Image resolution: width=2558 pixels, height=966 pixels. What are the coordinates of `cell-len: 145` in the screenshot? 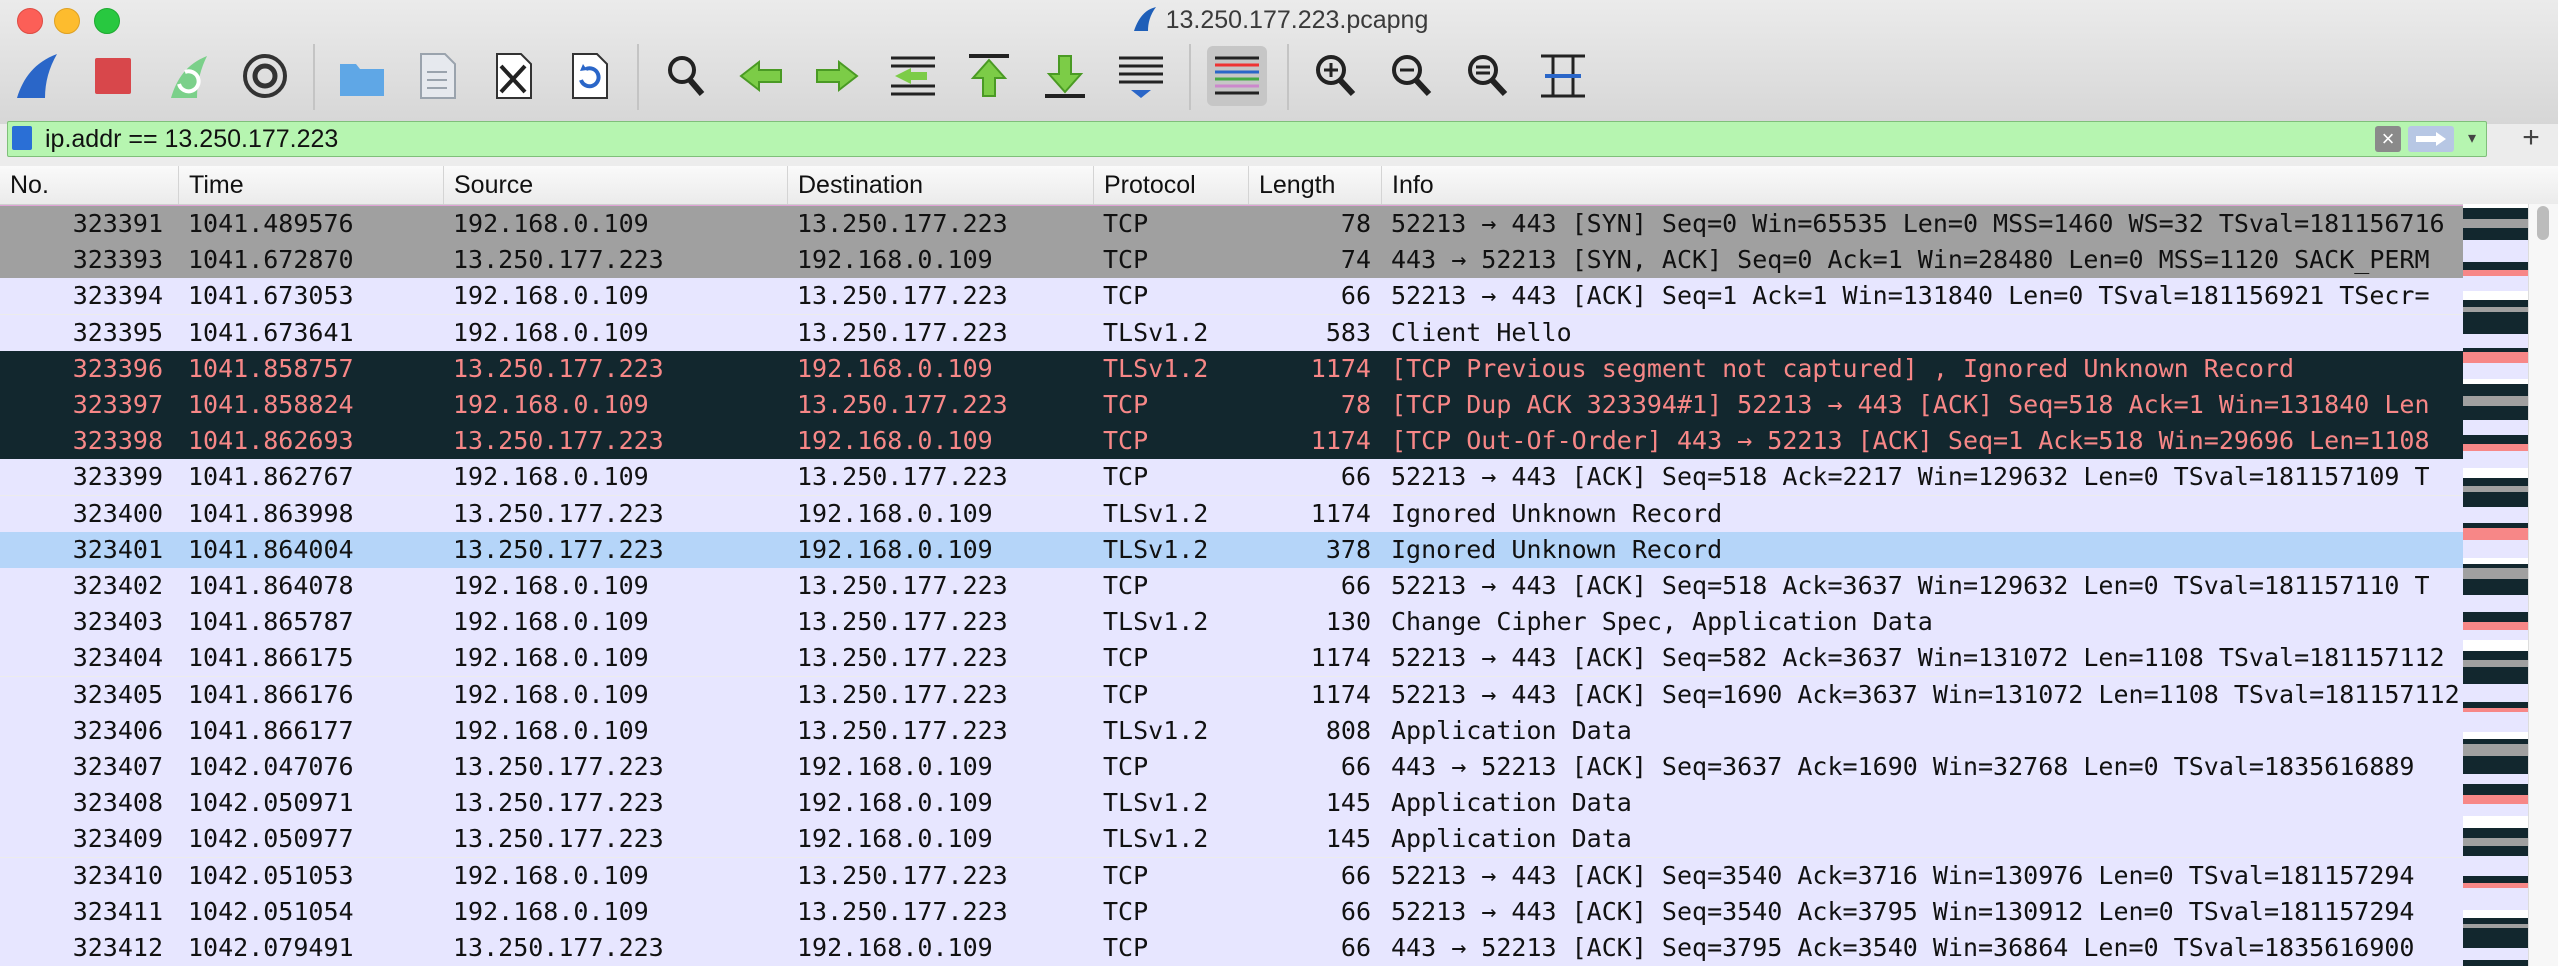 It's located at (1348, 803).